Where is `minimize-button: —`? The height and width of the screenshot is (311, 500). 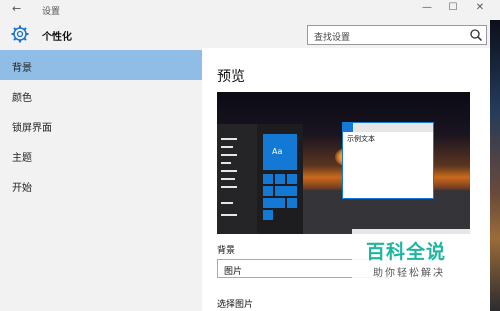 minimize-button: — is located at coordinates (427, 7).